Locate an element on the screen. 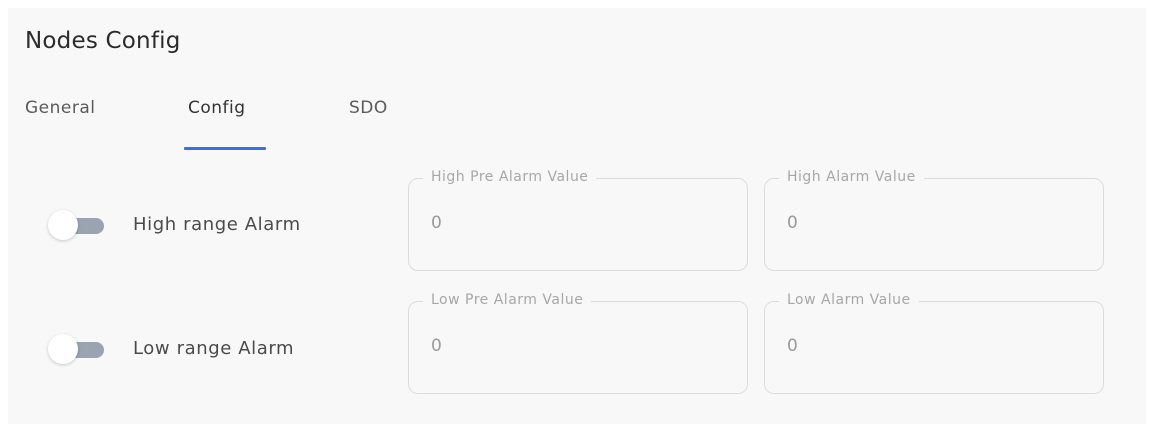 This screenshot has height=426, width=1149. low-range-alarm-toggle is located at coordinates (79, 350).